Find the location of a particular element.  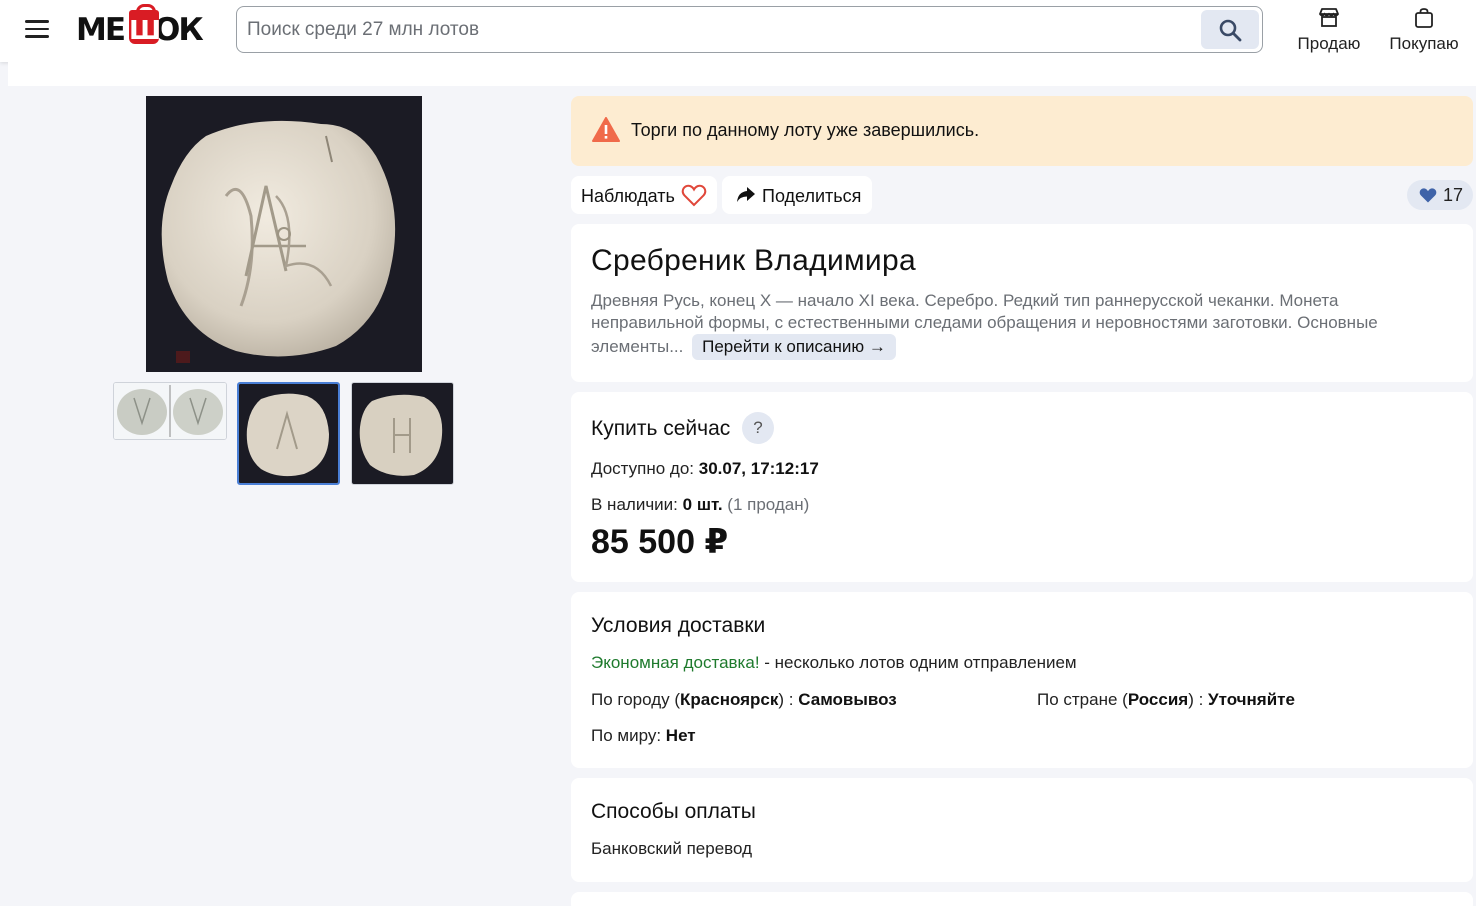

available-until-label: Доступно до: is located at coordinates (643, 468).